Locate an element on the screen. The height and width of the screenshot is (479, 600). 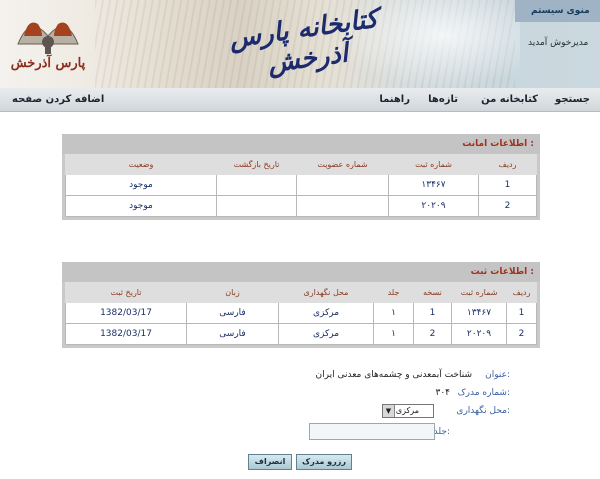
register-info-heading: اطلاعات ثبت : is located at coordinates (301, 272).